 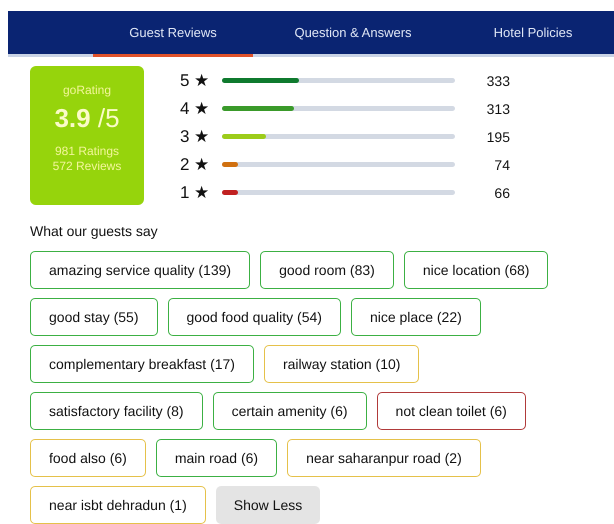 I want to click on review-tag: food also (6), so click(x=88, y=458).